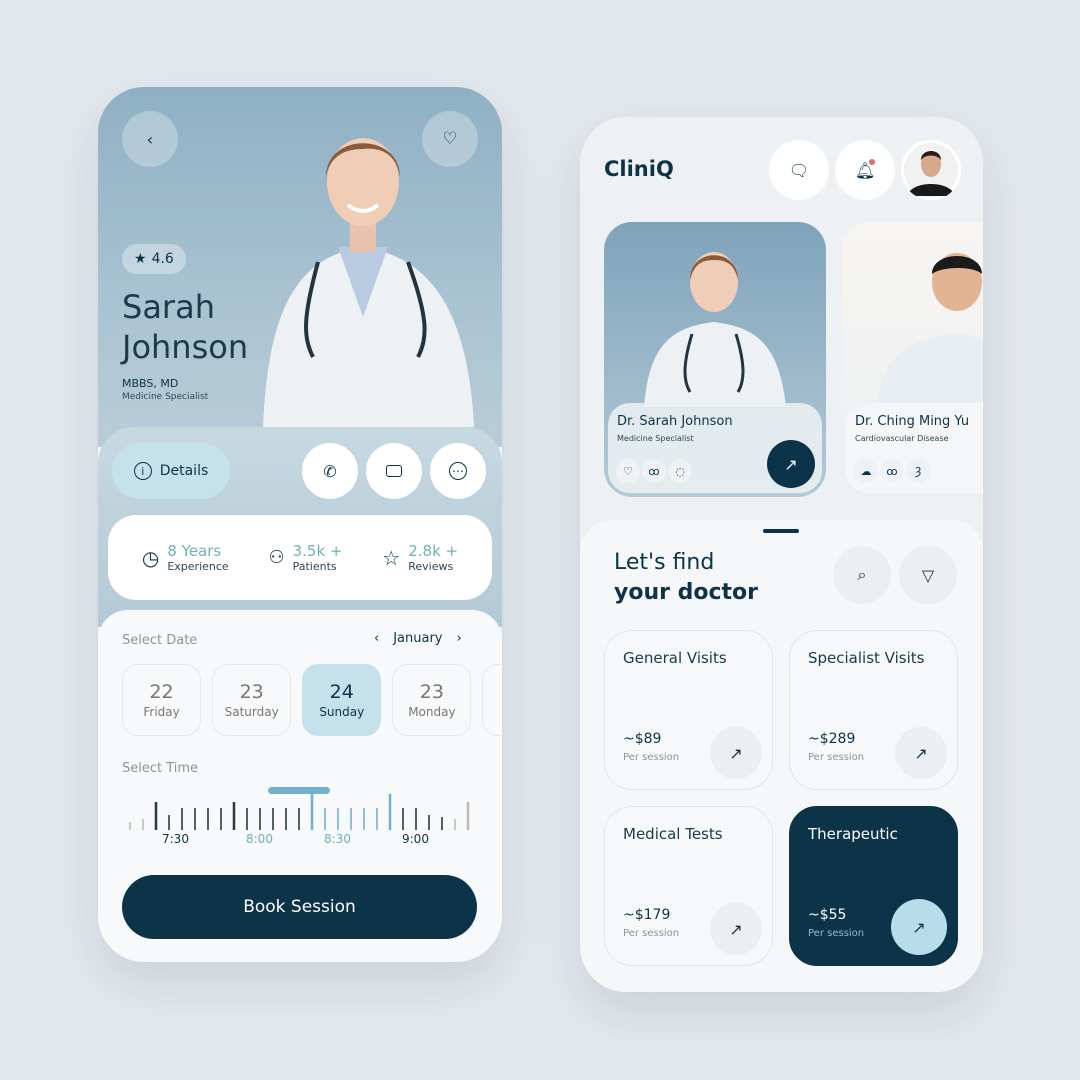  What do you see at coordinates (160, 640) in the screenshot?
I see `select-date-label: Select Date` at bounding box center [160, 640].